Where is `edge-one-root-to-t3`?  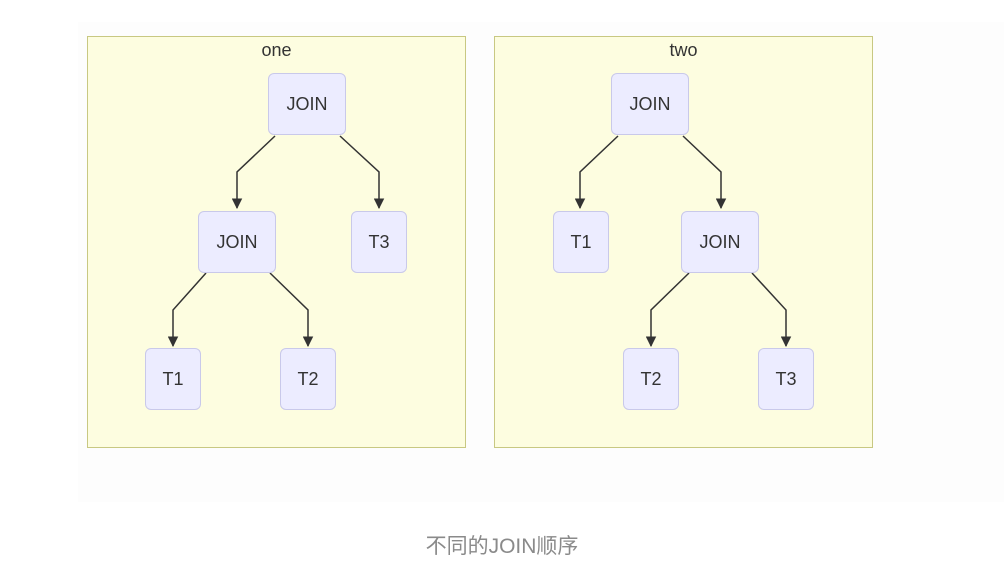
edge-one-root-to-t3 is located at coordinates (362, 172).